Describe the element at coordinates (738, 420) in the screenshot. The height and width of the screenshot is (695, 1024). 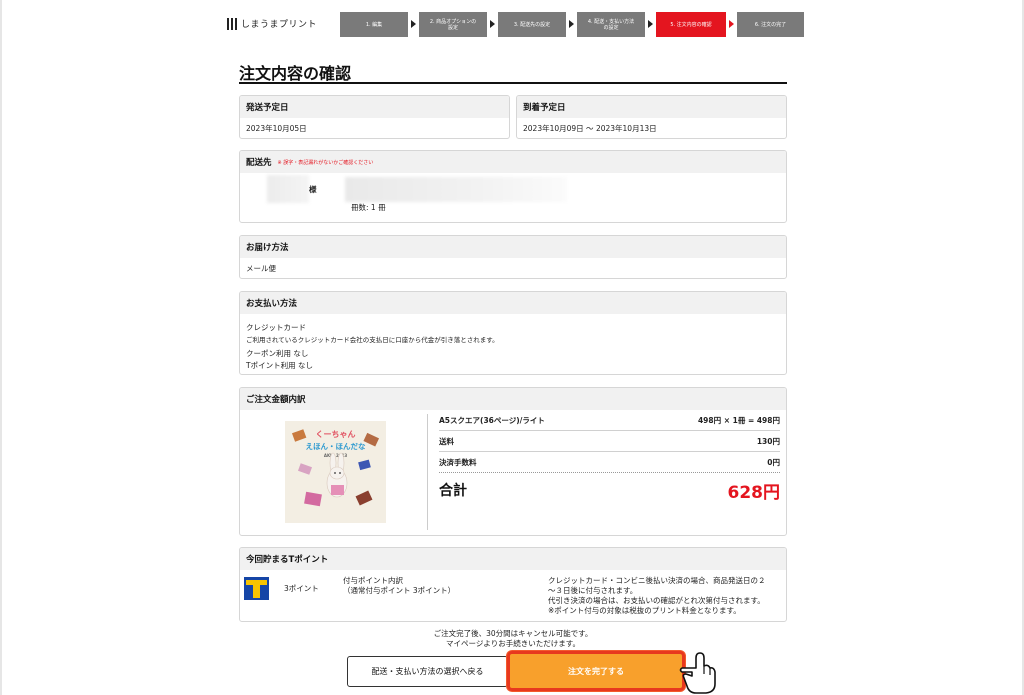
I see `product-price: 498円 × 1冊 = 498円` at that location.